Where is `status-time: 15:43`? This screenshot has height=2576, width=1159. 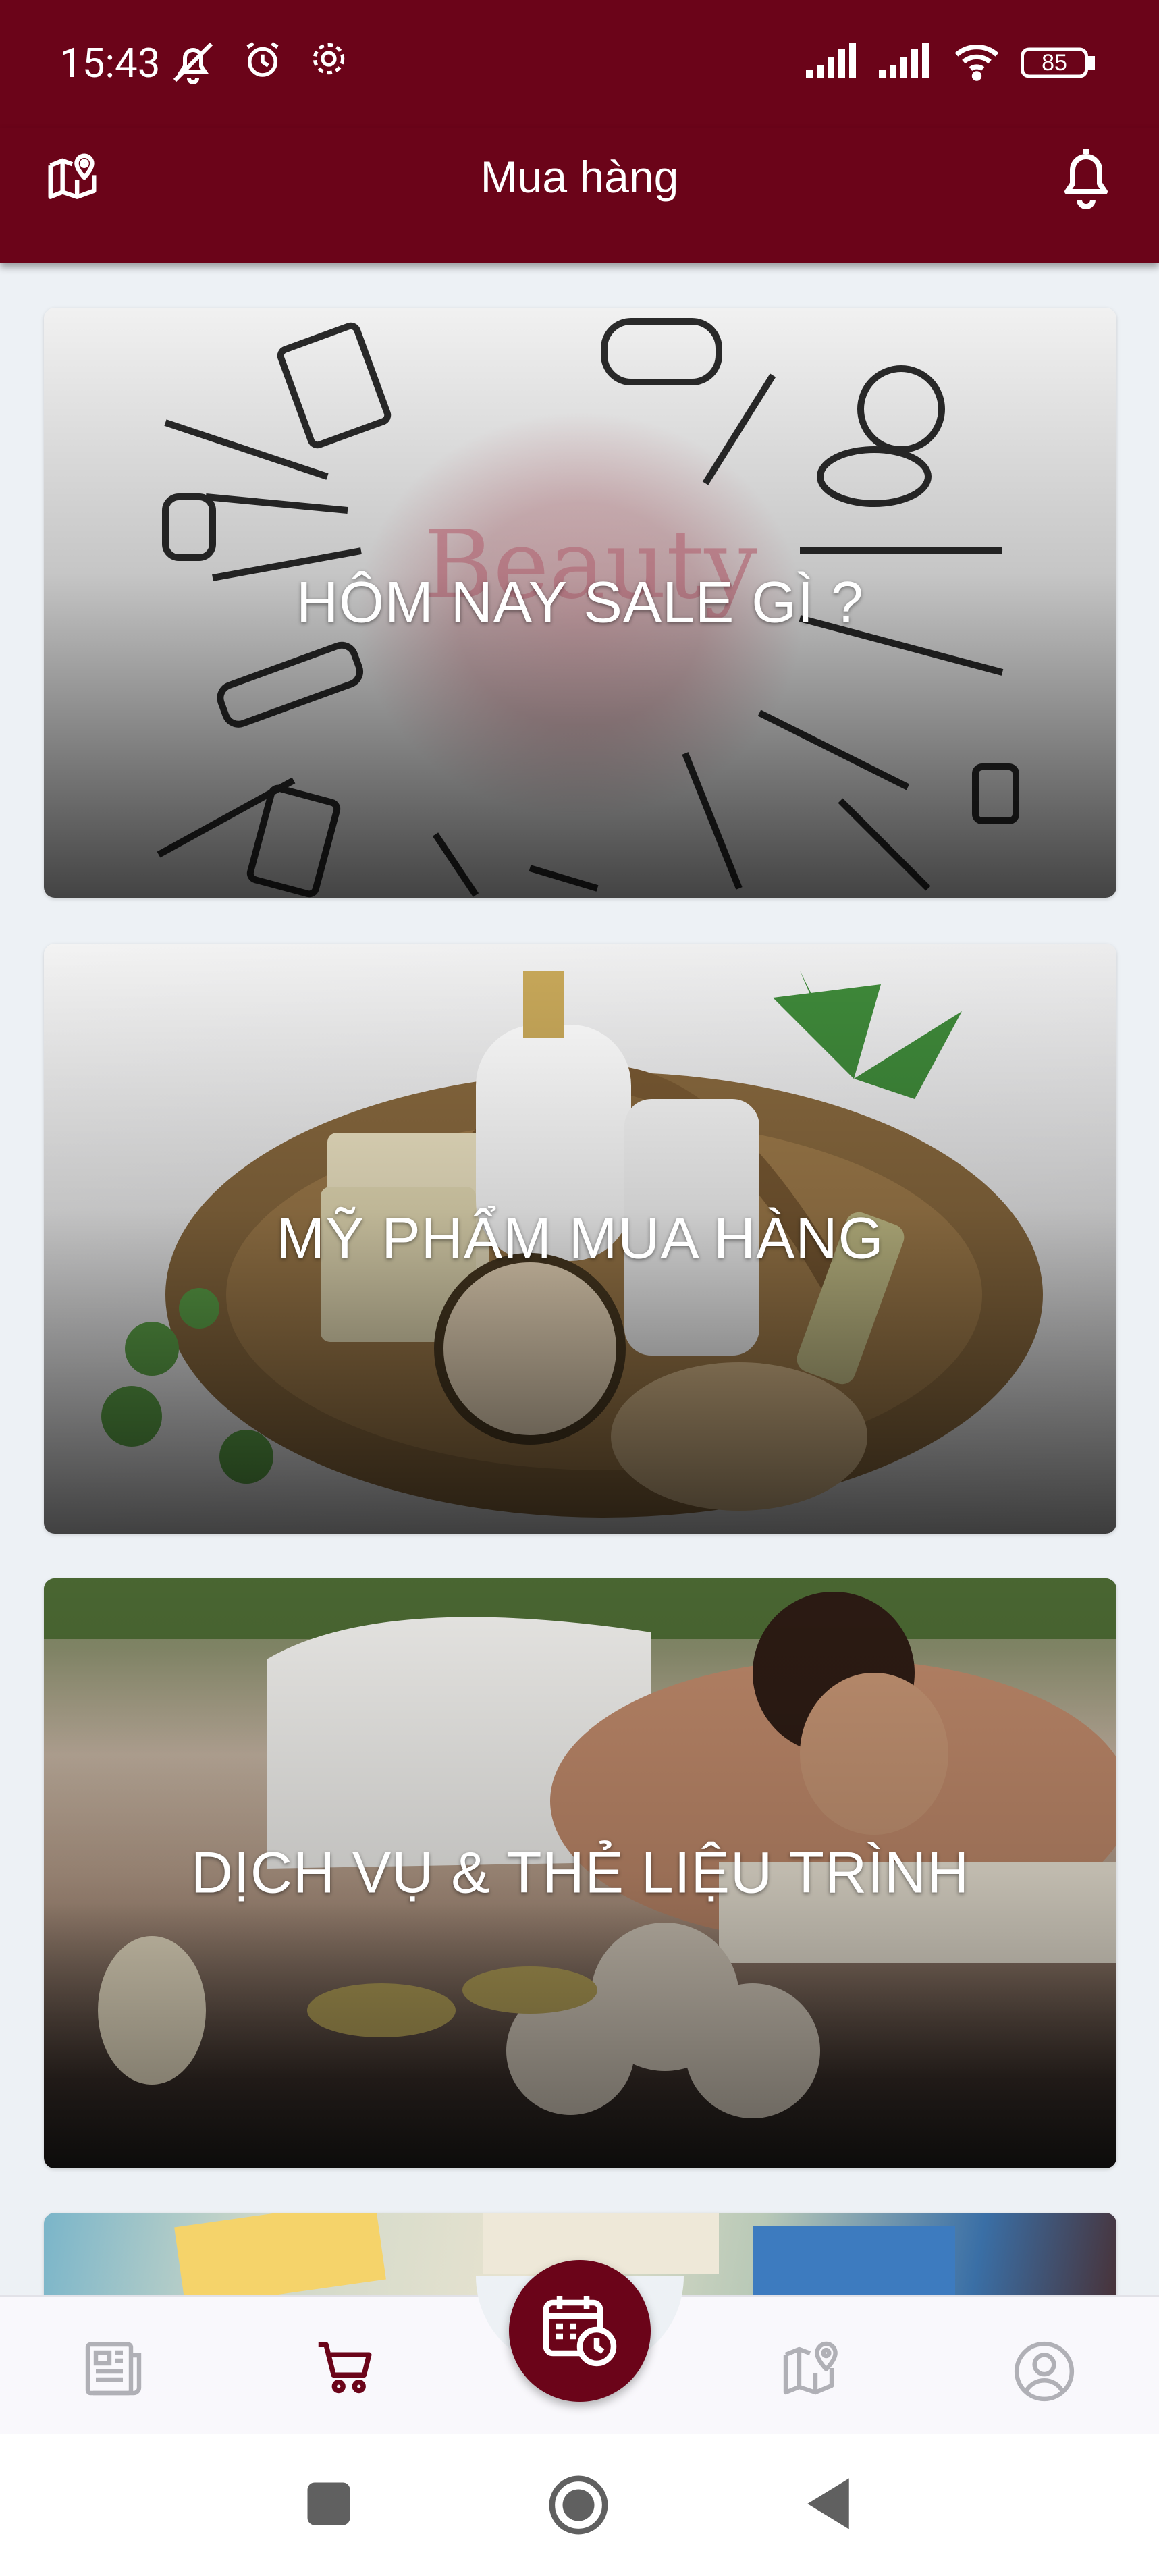 status-time: 15:43 is located at coordinates (110, 63).